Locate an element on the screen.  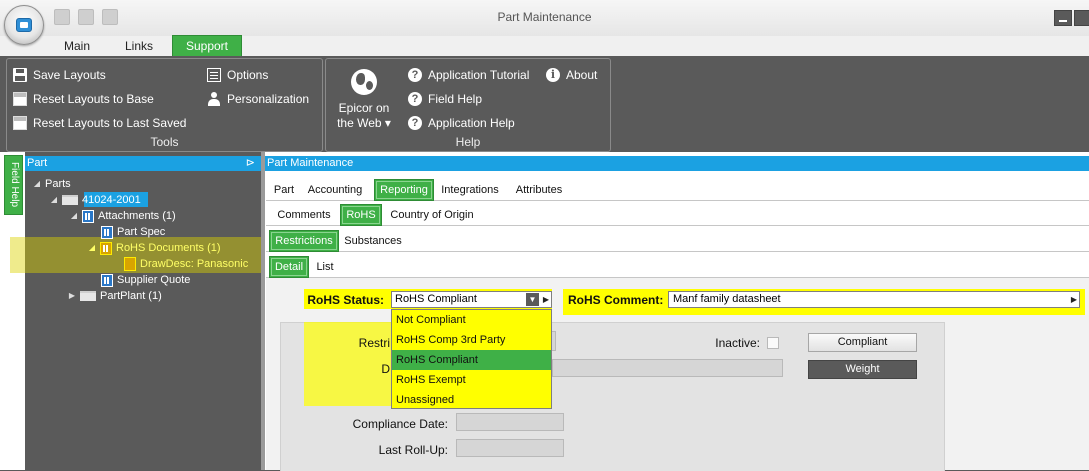
tab-country-of-origin: Country of Origin is located at coordinates (432, 215).